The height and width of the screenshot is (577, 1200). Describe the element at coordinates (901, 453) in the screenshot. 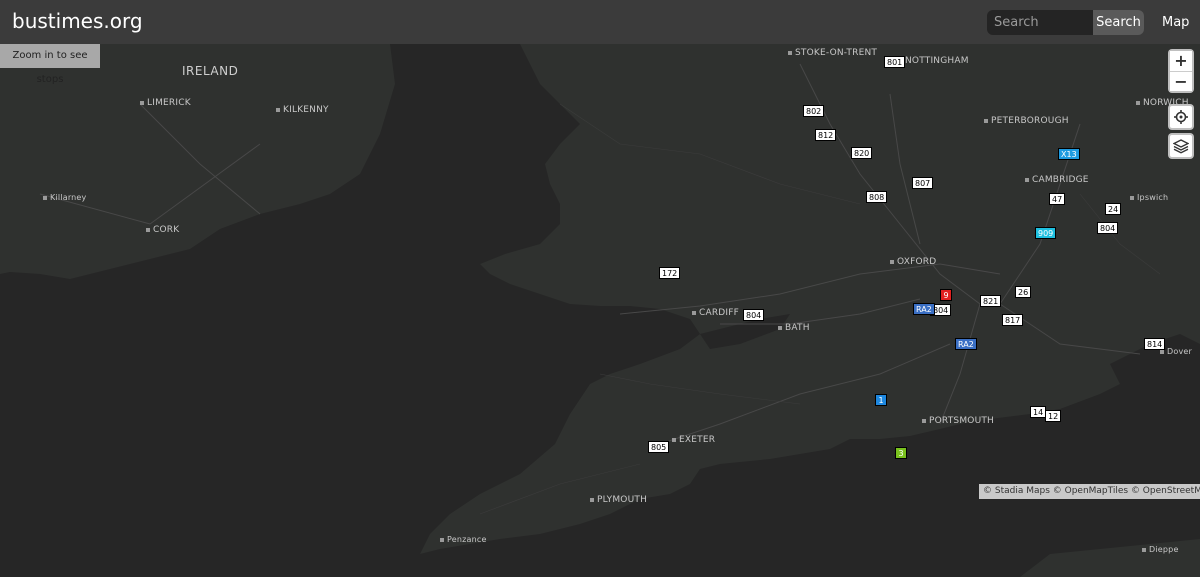

I see `vehicle-marker: 3` at that location.